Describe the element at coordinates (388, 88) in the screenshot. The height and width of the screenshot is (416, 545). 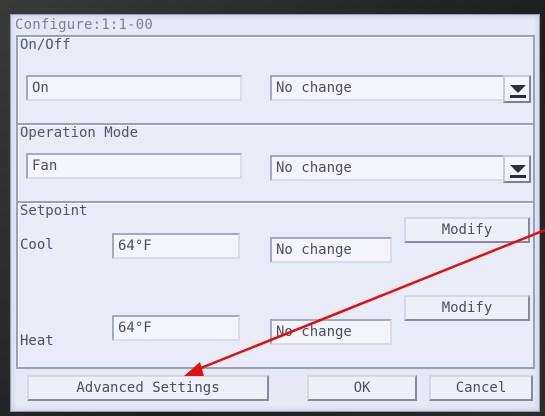
I see `on-off-selector: No change` at that location.